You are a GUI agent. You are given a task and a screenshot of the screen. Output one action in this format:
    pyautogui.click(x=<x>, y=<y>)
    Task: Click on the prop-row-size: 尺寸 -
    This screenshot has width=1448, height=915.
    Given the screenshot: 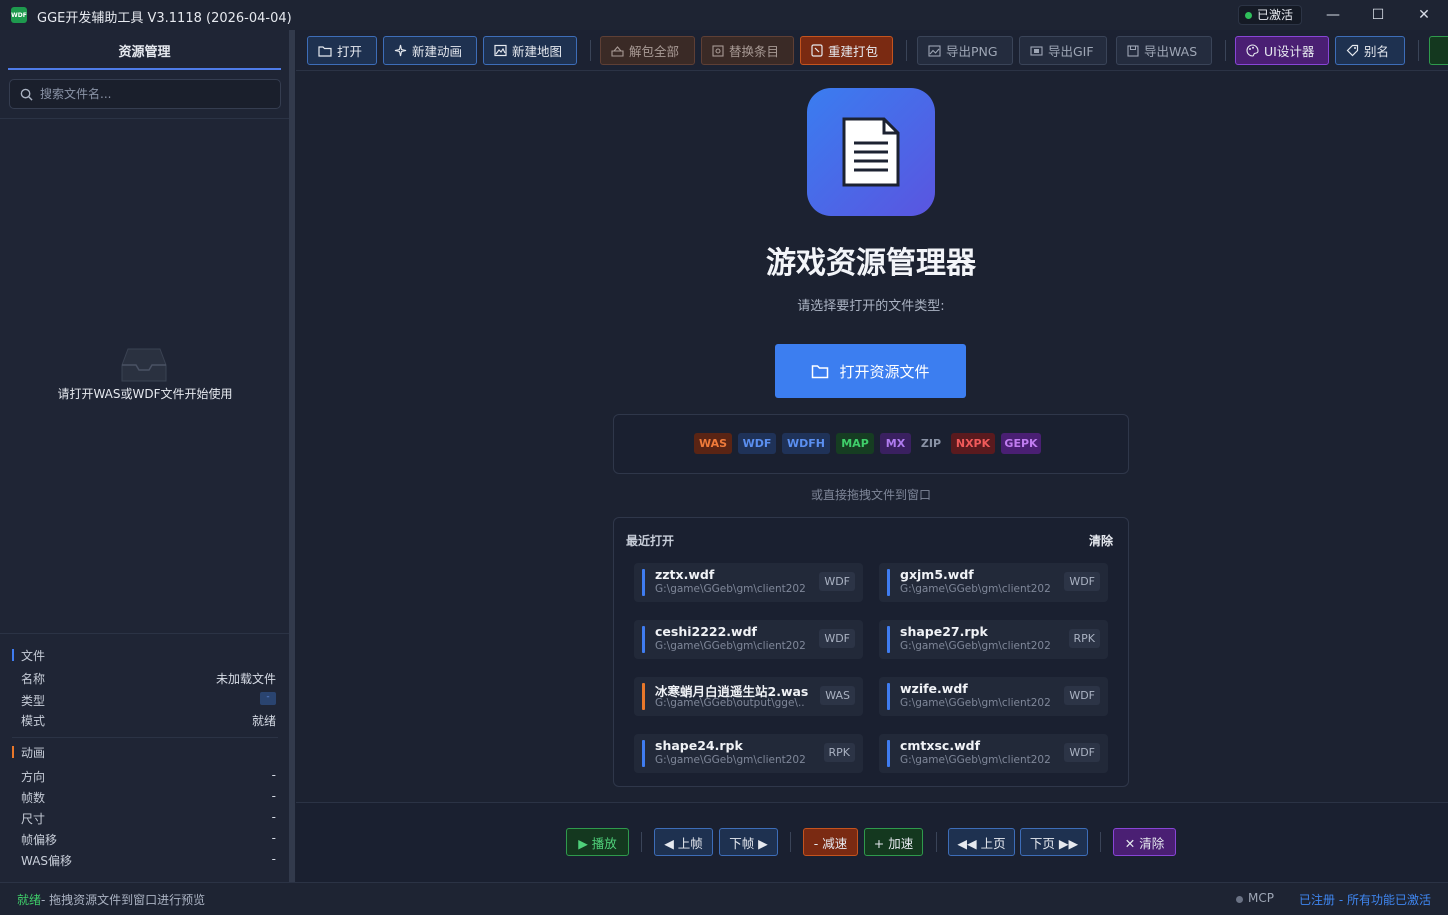 What is the action you would take?
    pyautogui.click(x=148, y=818)
    